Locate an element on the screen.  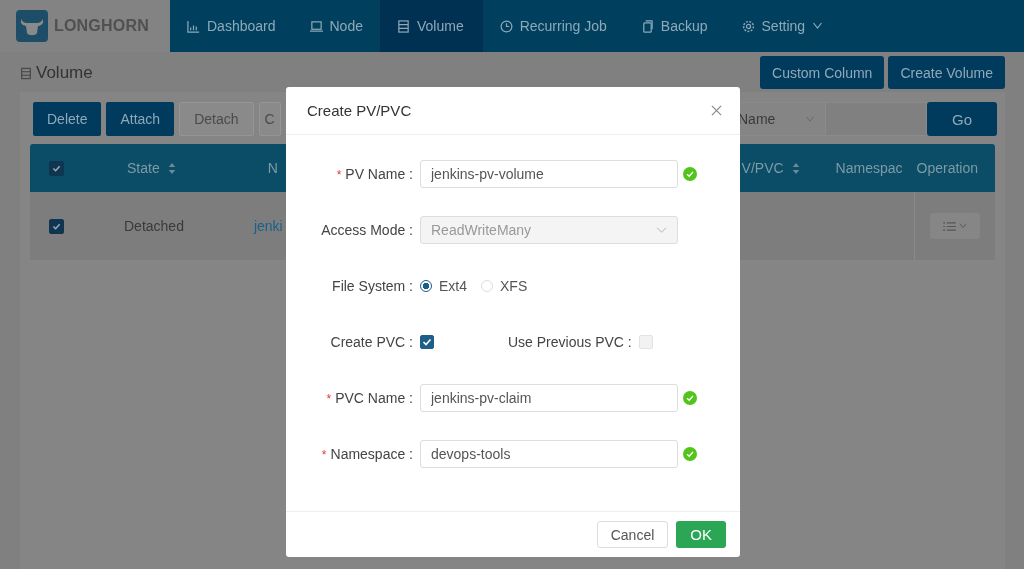
row-checkbox is located at coordinates (56, 226).